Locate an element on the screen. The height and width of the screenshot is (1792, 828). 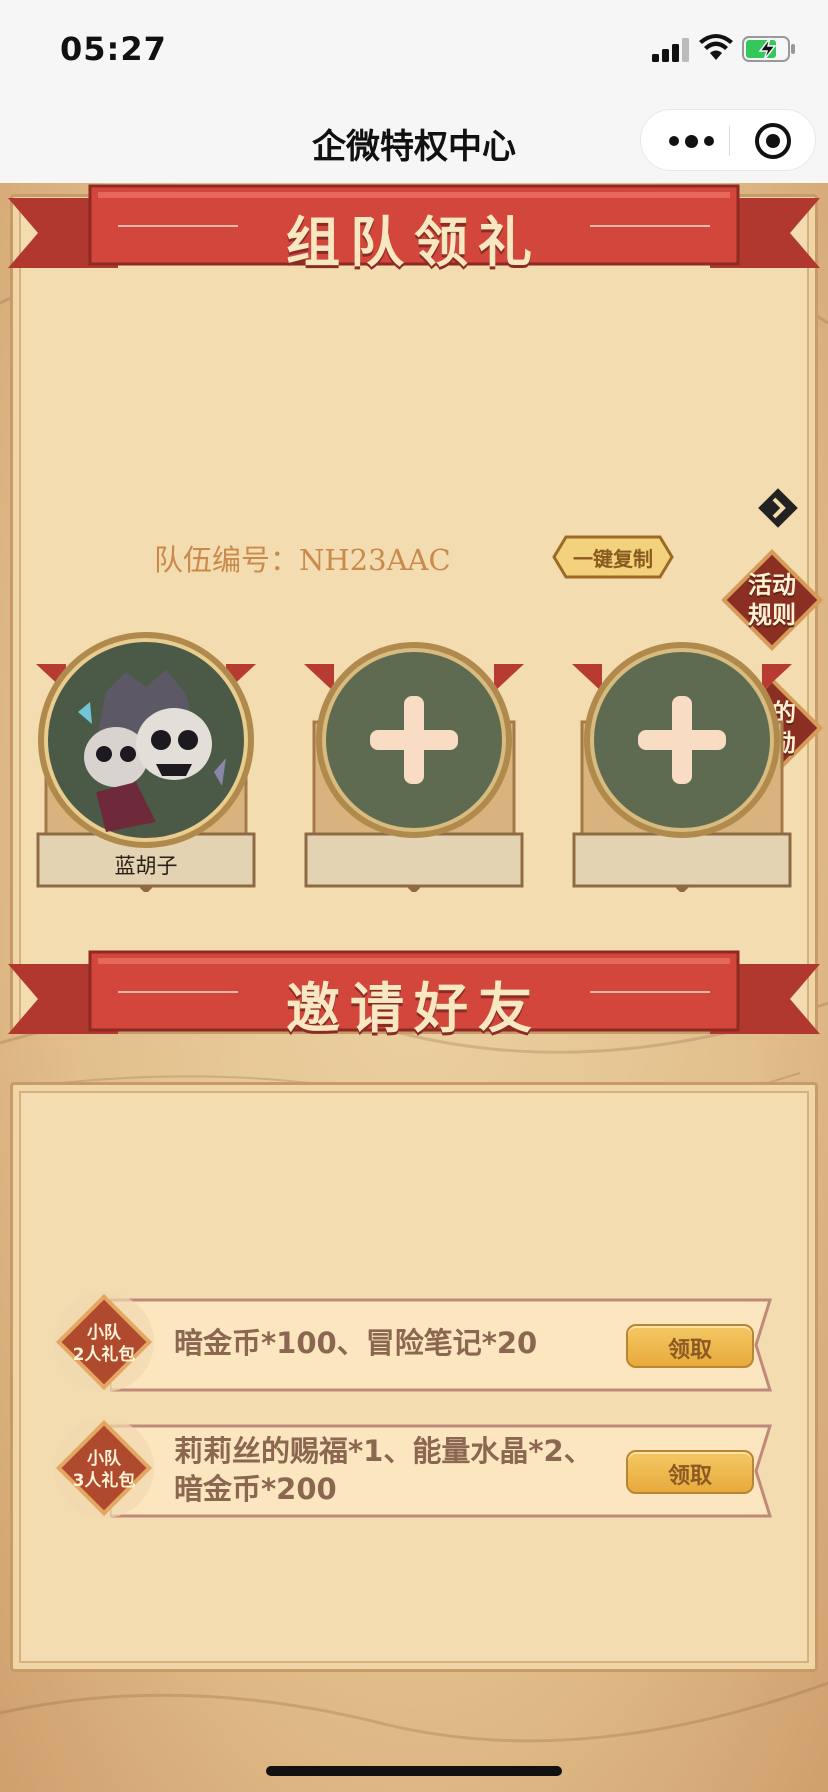
chevron-right-icon is located at coordinates (778, 508).